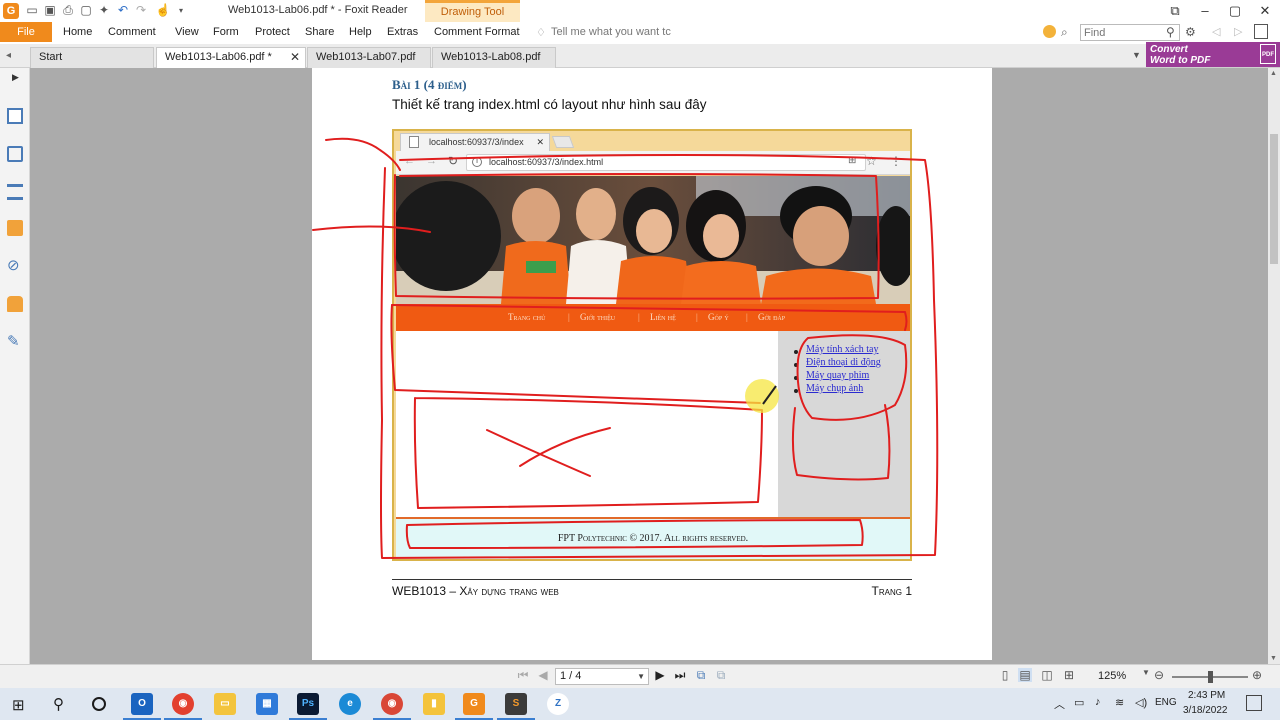 The width and height of the screenshot is (1280, 720). Describe the element at coordinates (99, 704) in the screenshot. I see `cortana-icon` at that location.